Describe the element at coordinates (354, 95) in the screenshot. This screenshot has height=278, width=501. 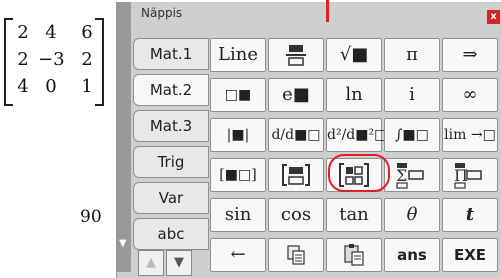
I see `key-ln: ln` at that location.